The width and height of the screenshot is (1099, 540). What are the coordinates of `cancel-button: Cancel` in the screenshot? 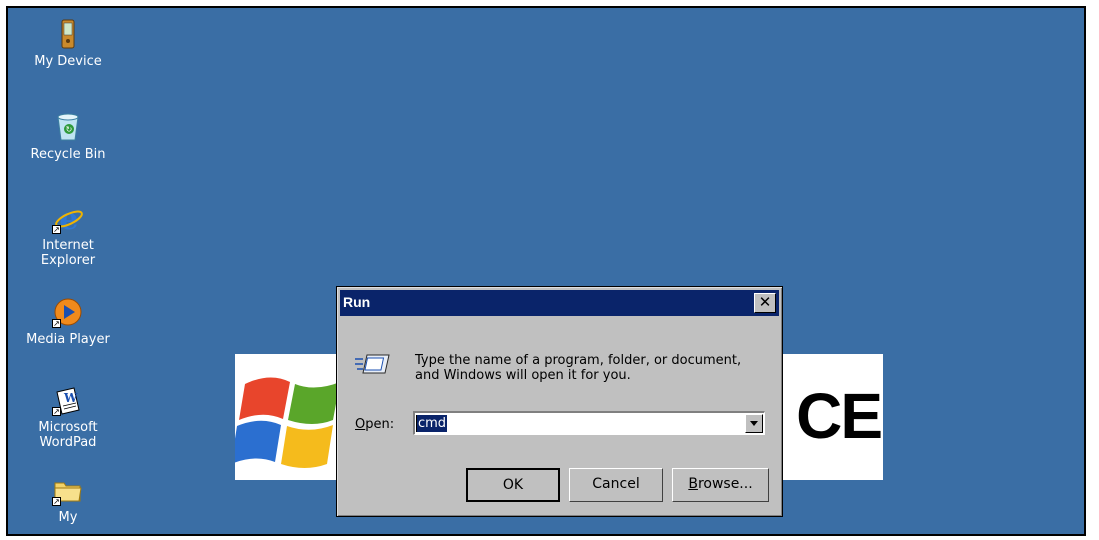 It's located at (616, 485).